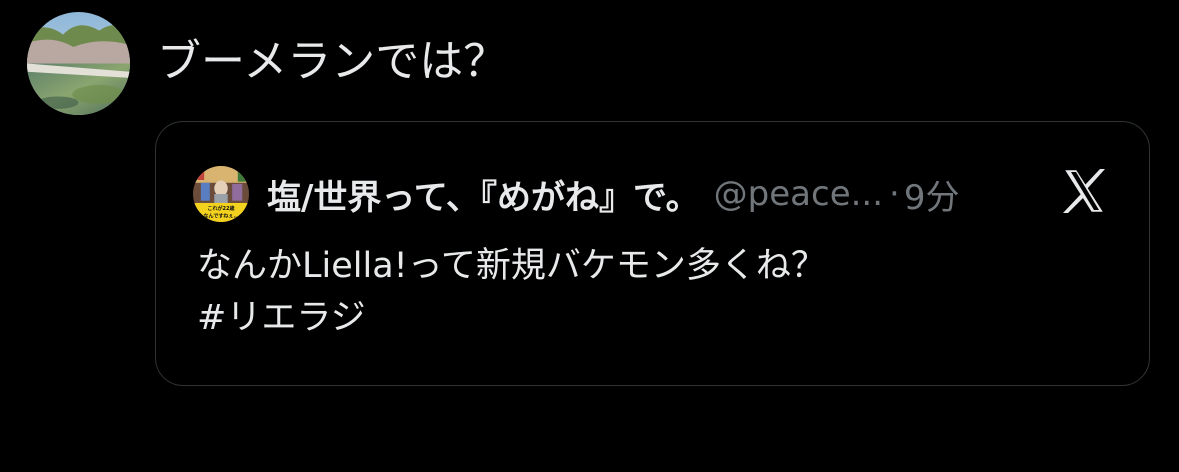  I want to click on quoted-post-timestamp: 9分, so click(932, 194).